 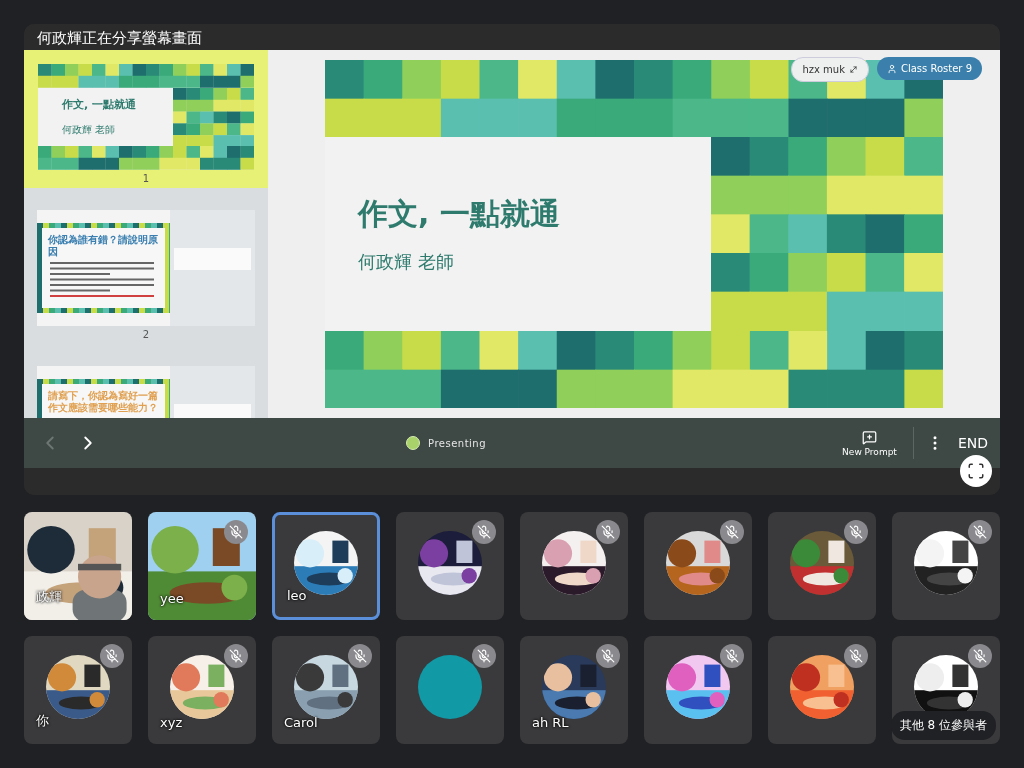 I want to click on participant-tile: 你, so click(x=78, y=690).